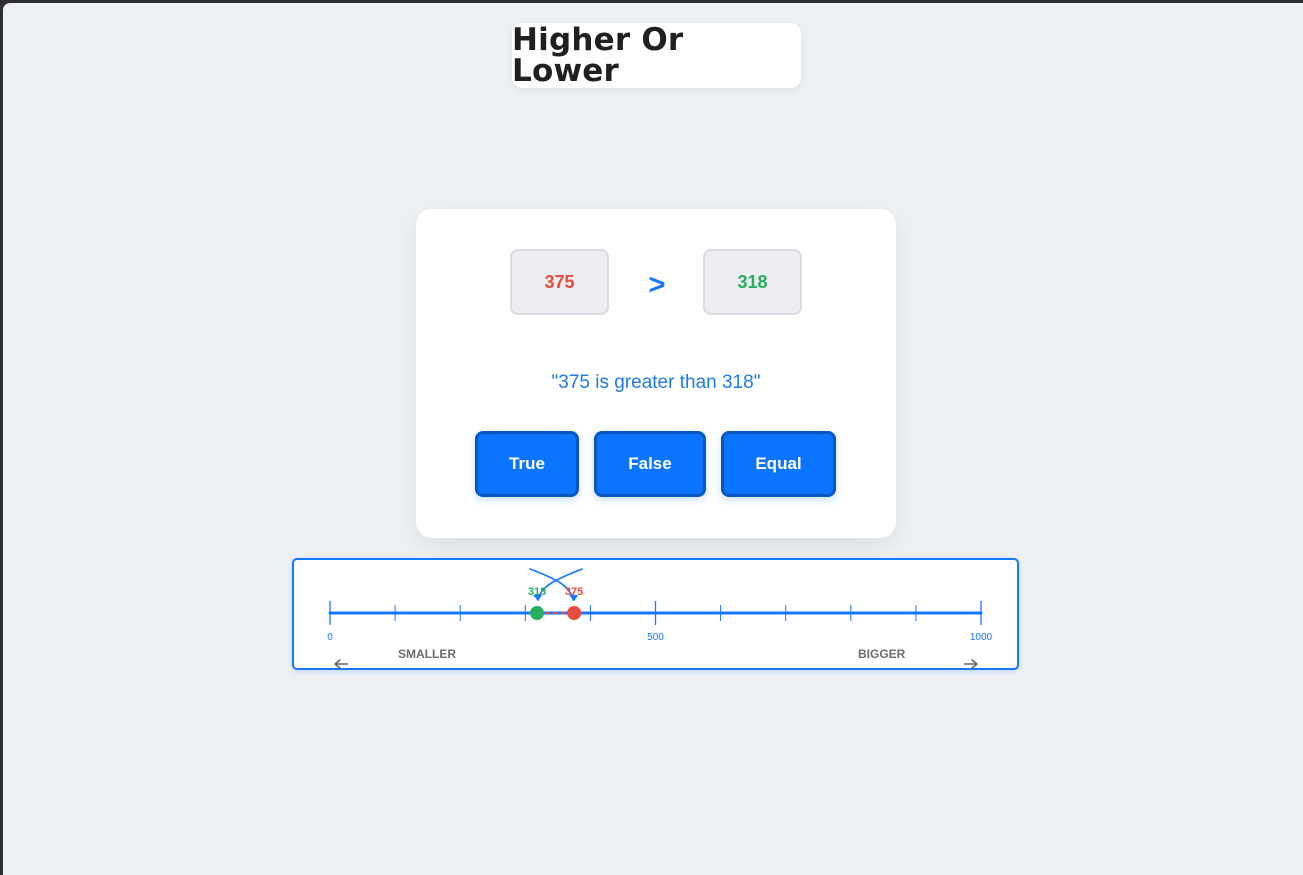  I want to click on false-button: False, so click(650, 464).